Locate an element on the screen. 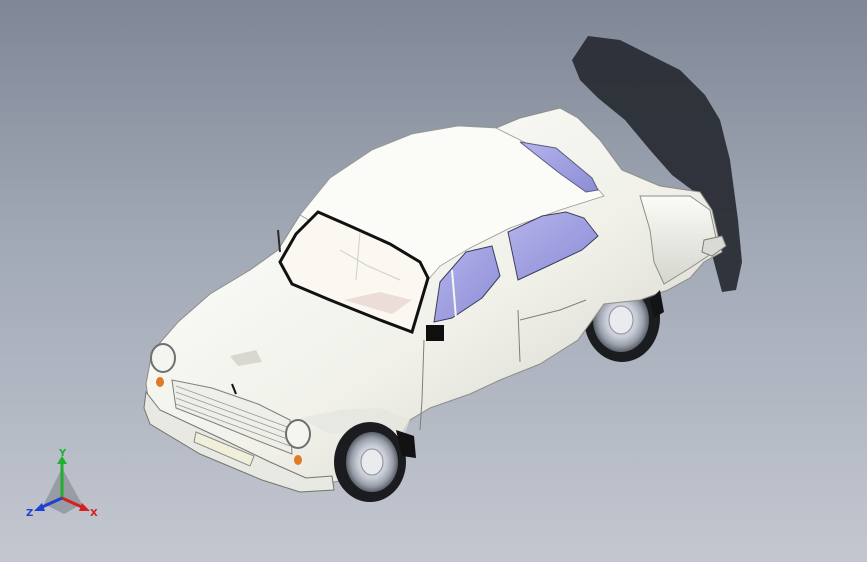 This screenshot has width=867, height=562. z-axis-label: Z is located at coordinates (29, 513).